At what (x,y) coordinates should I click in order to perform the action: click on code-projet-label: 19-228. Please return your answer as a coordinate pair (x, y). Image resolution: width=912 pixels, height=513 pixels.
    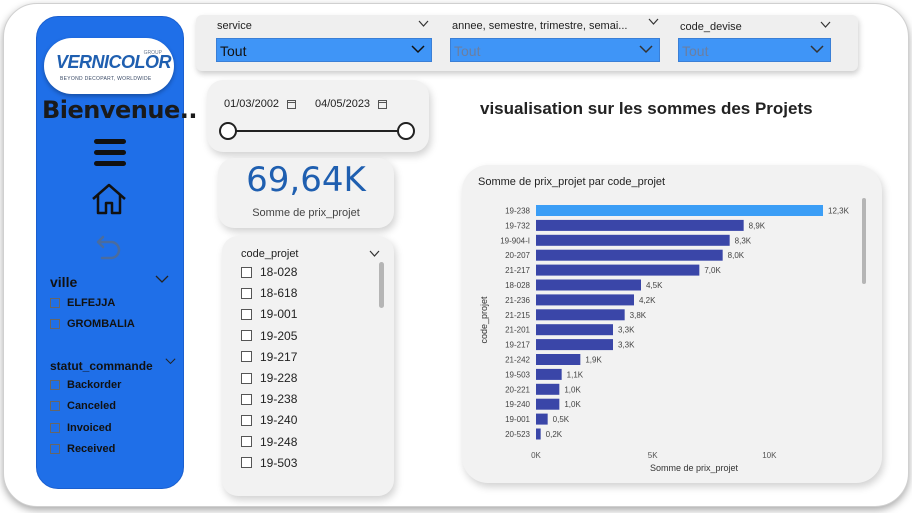
    Looking at the image, I should click on (279, 378).